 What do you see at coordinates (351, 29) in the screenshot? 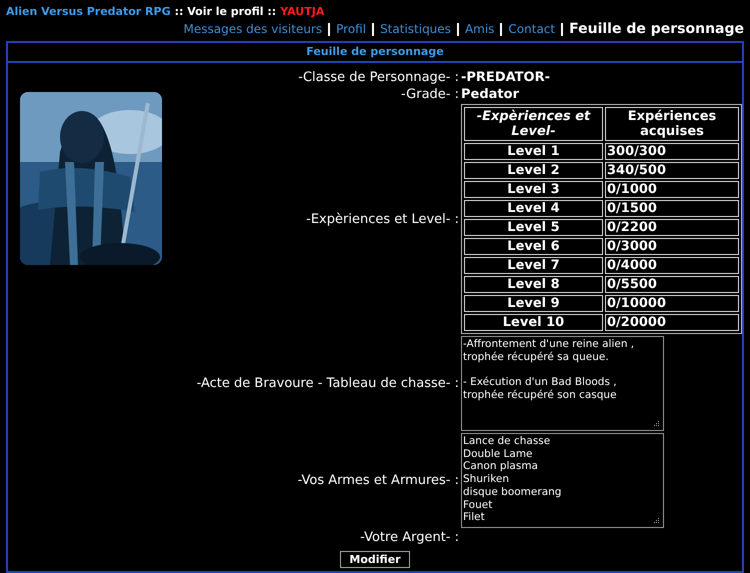
I see `profile-tab: Profil` at bounding box center [351, 29].